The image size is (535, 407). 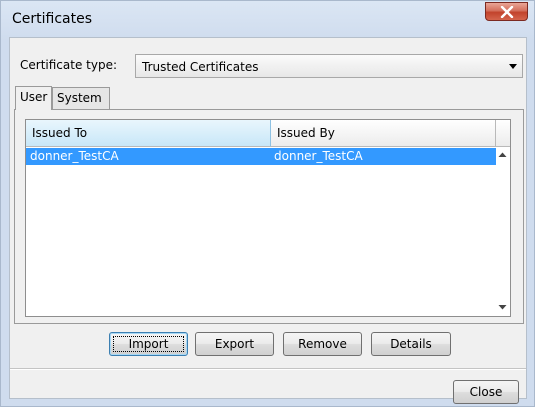 I want to click on tab-user: User, so click(x=33, y=98).